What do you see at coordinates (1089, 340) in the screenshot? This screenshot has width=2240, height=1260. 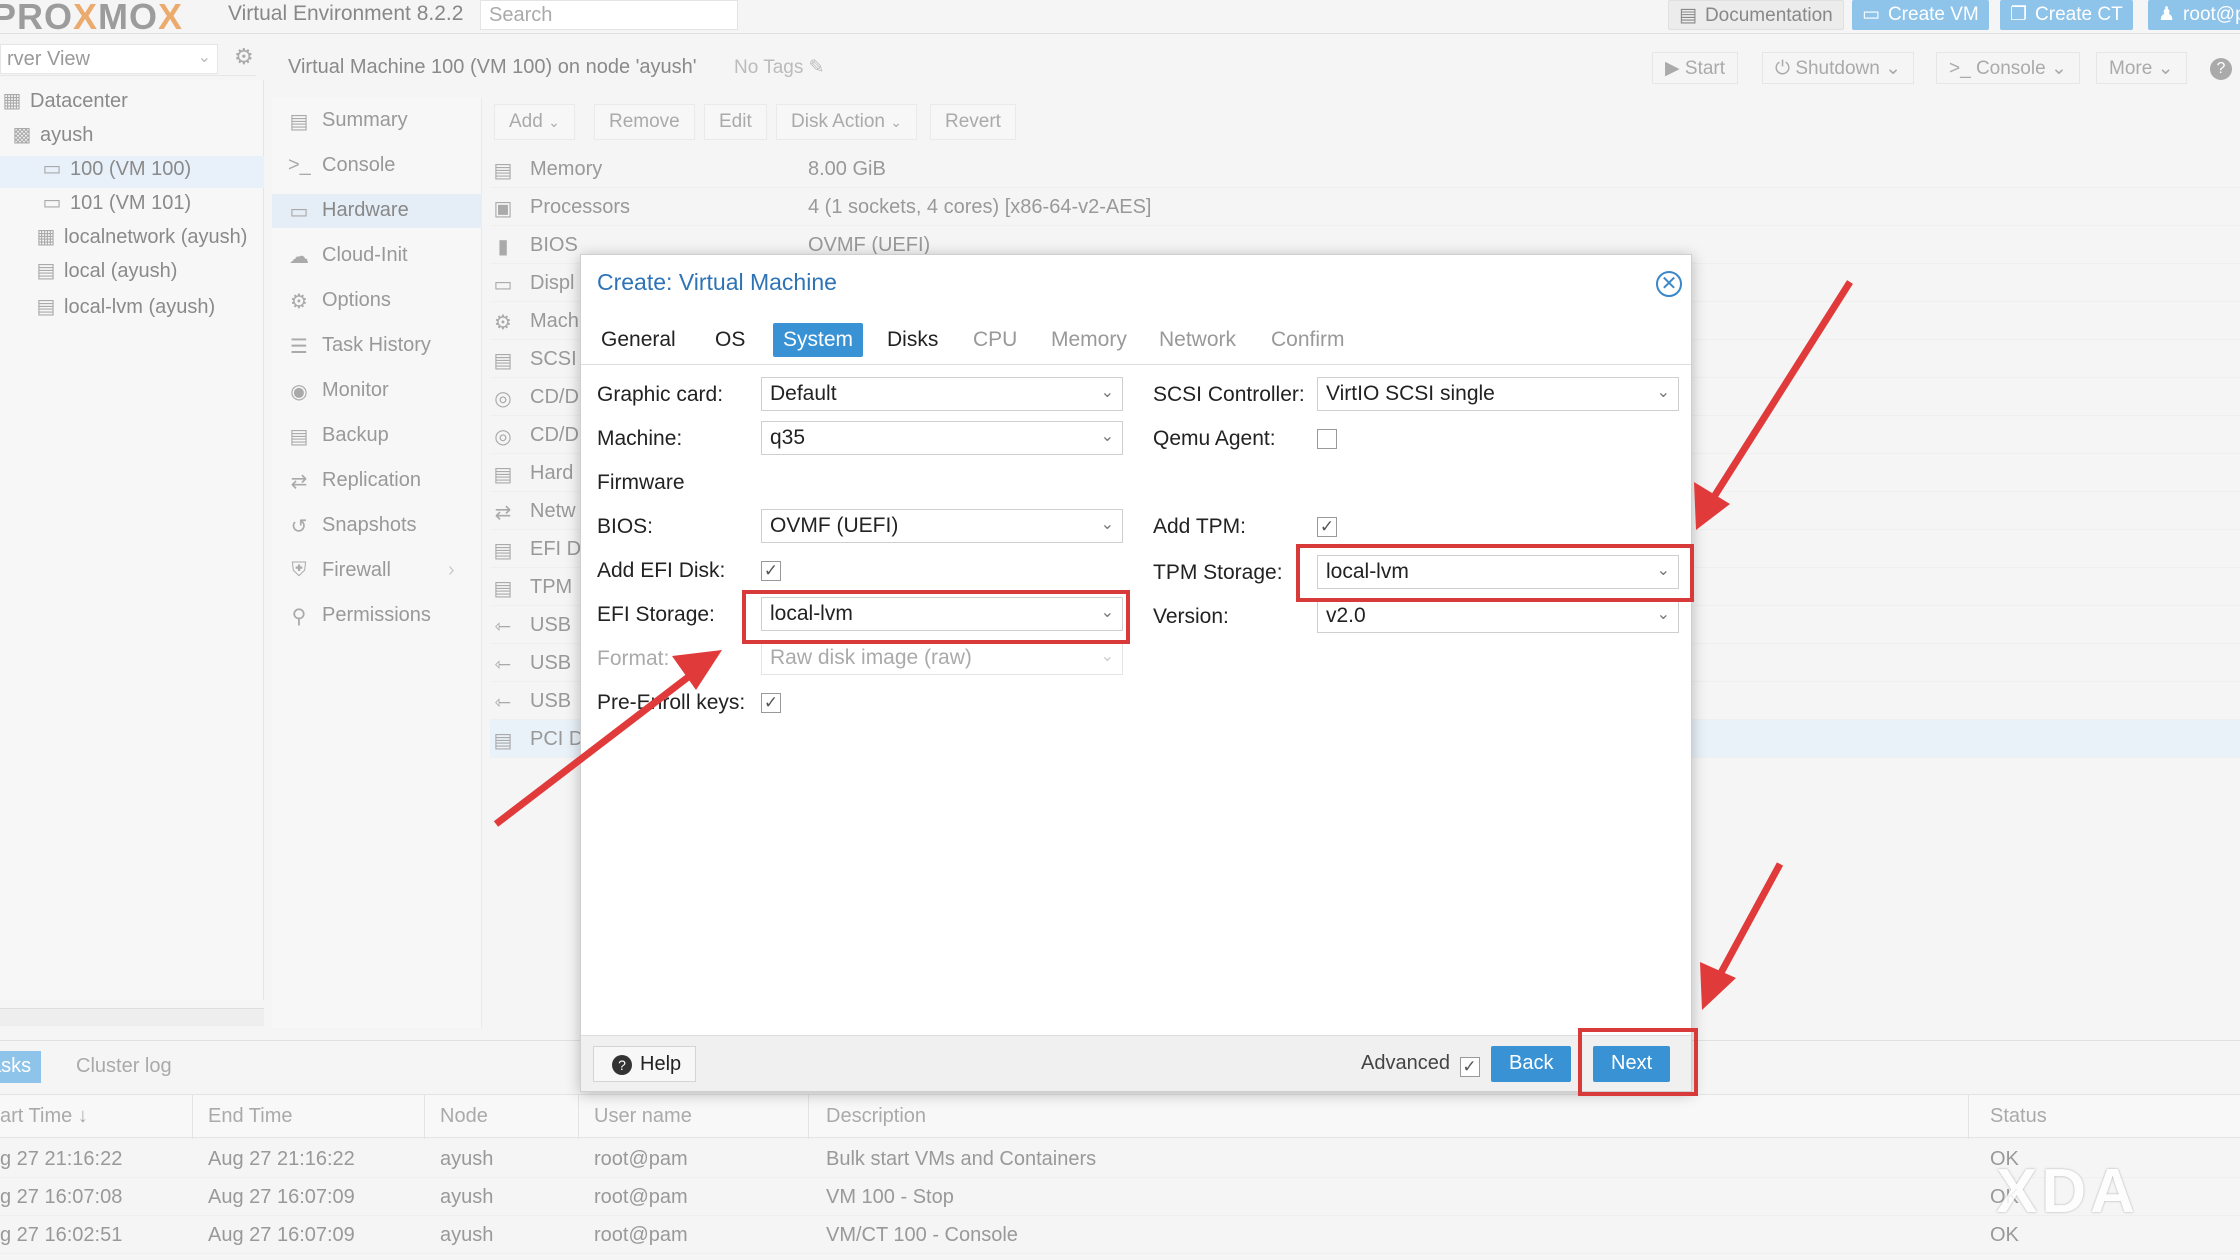 I see `tab-memory: Memory` at bounding box center [1089, 340].